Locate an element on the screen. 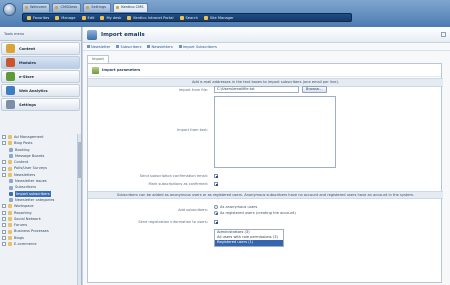  help-icon is located at coordinates (443, 34).